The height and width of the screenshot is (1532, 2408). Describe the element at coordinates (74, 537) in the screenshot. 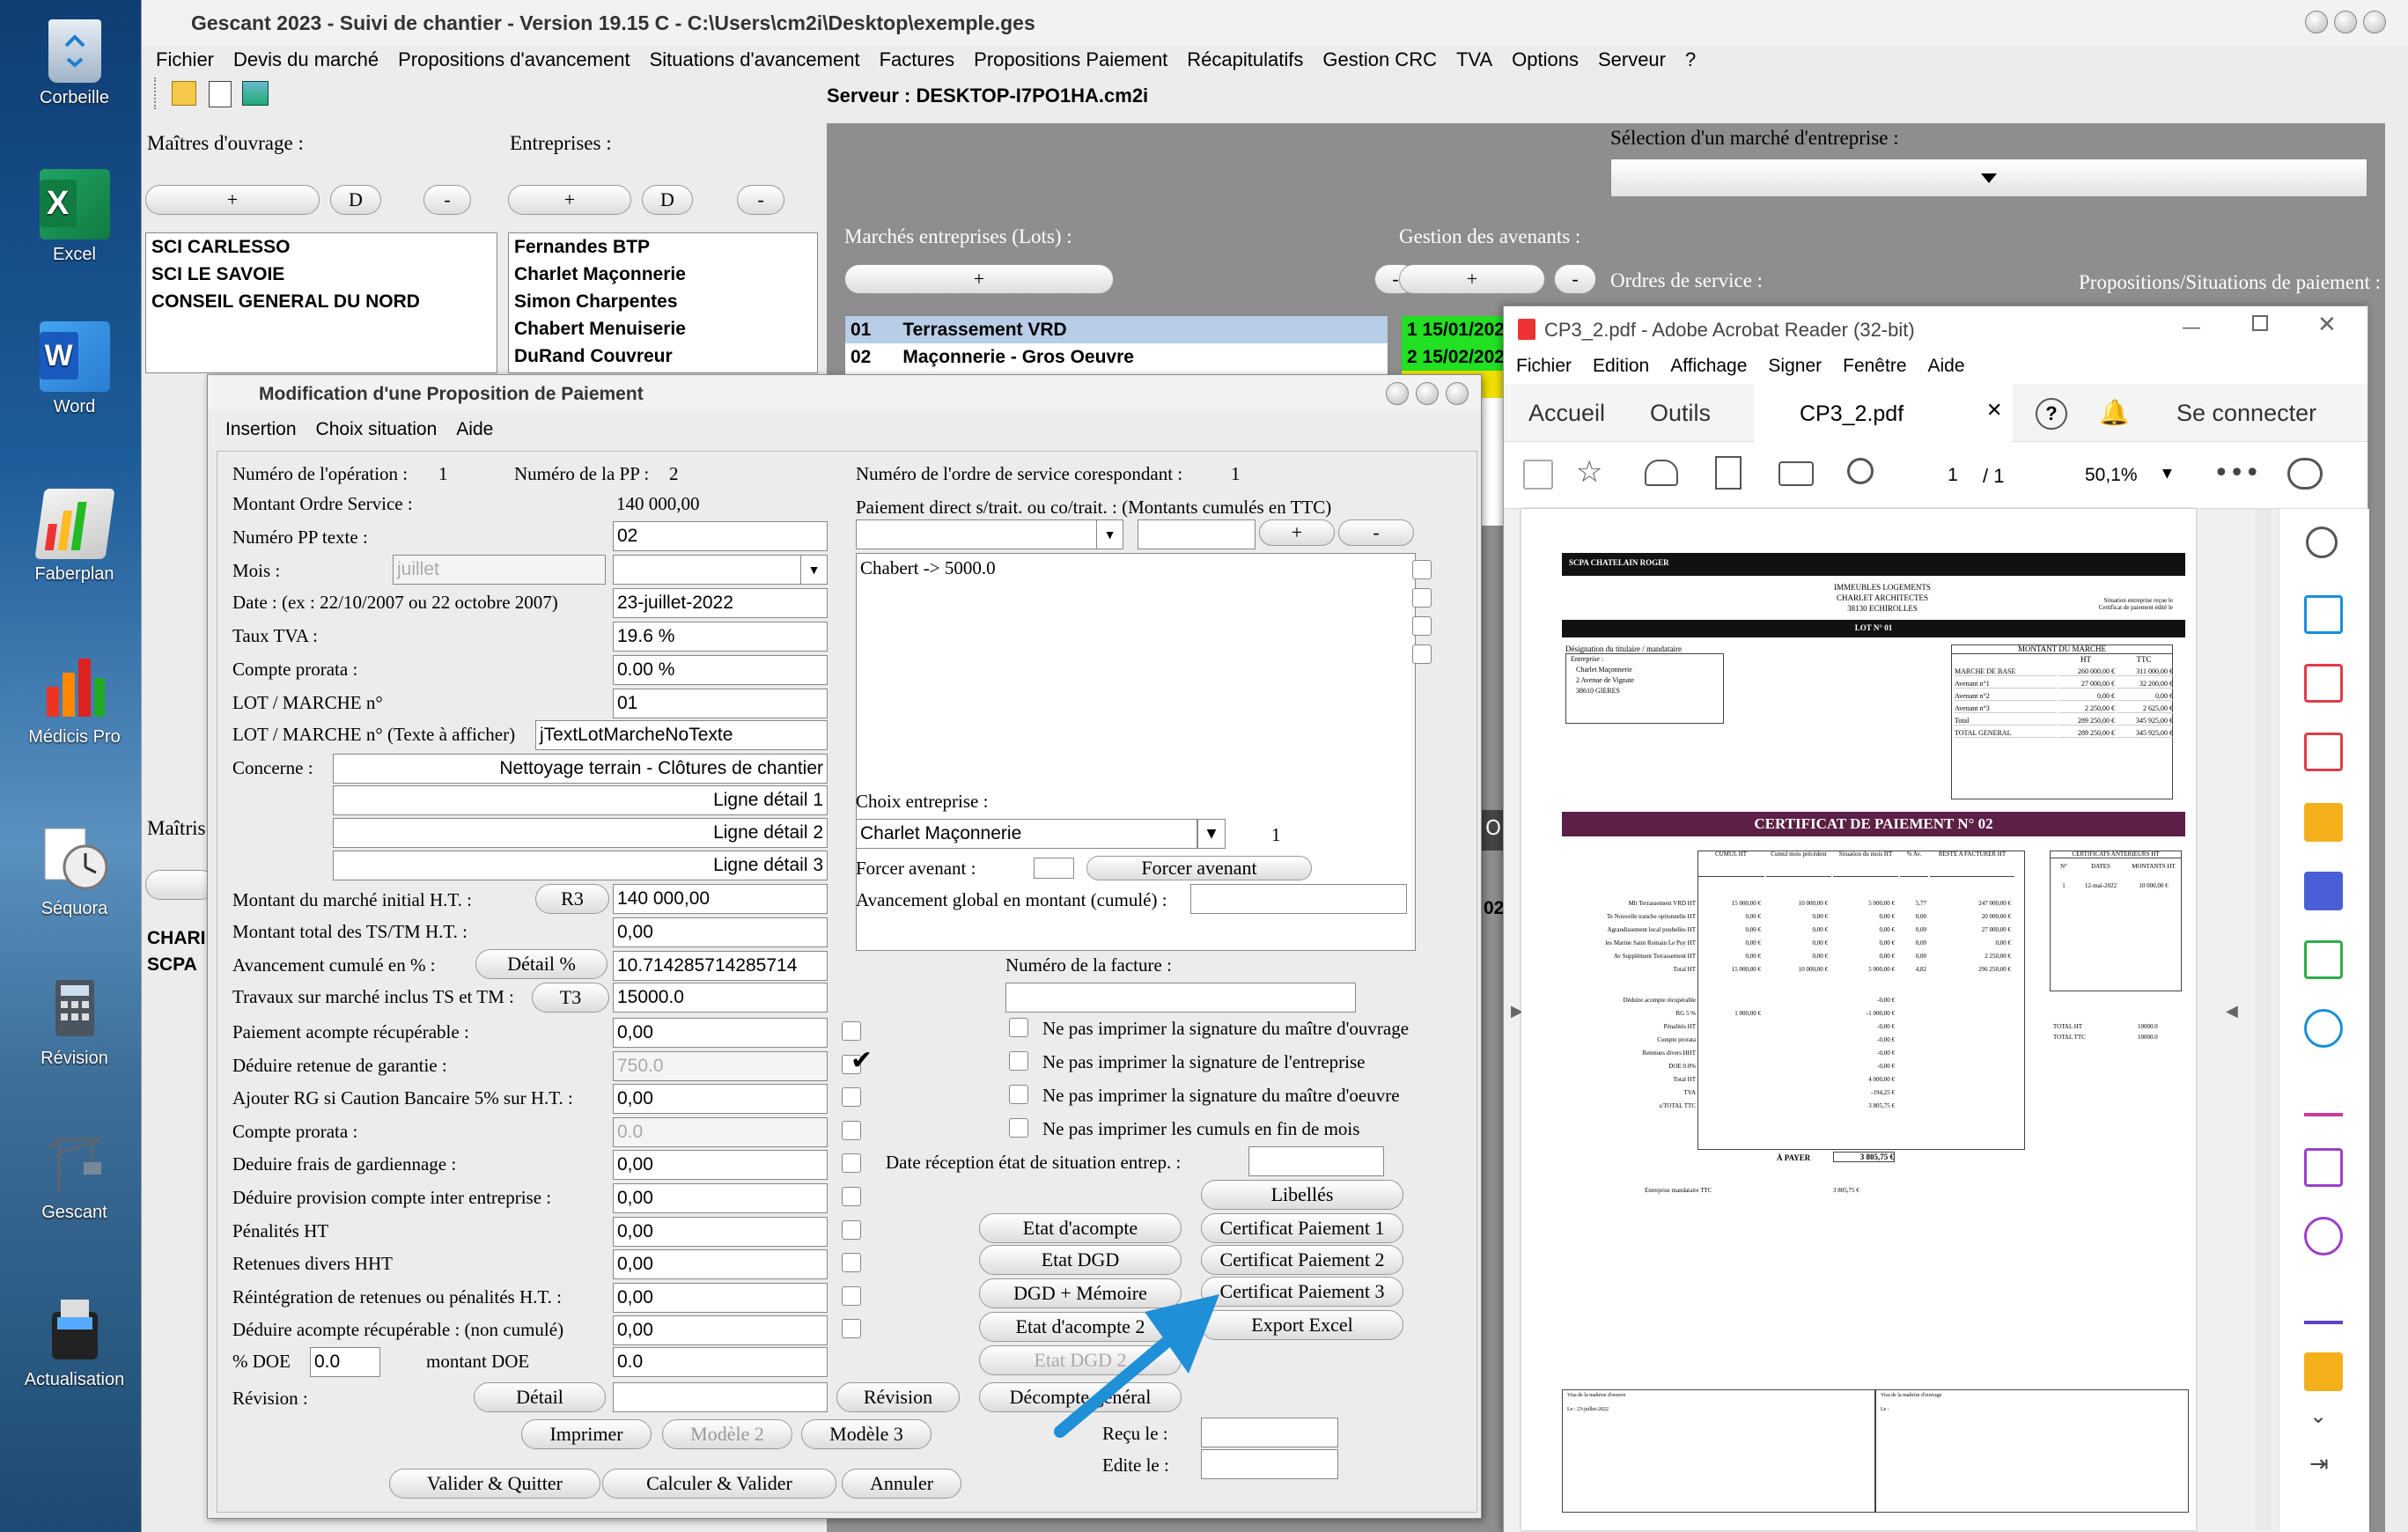

I see `desktop-icon-faberplan: Faberplan` at that location.